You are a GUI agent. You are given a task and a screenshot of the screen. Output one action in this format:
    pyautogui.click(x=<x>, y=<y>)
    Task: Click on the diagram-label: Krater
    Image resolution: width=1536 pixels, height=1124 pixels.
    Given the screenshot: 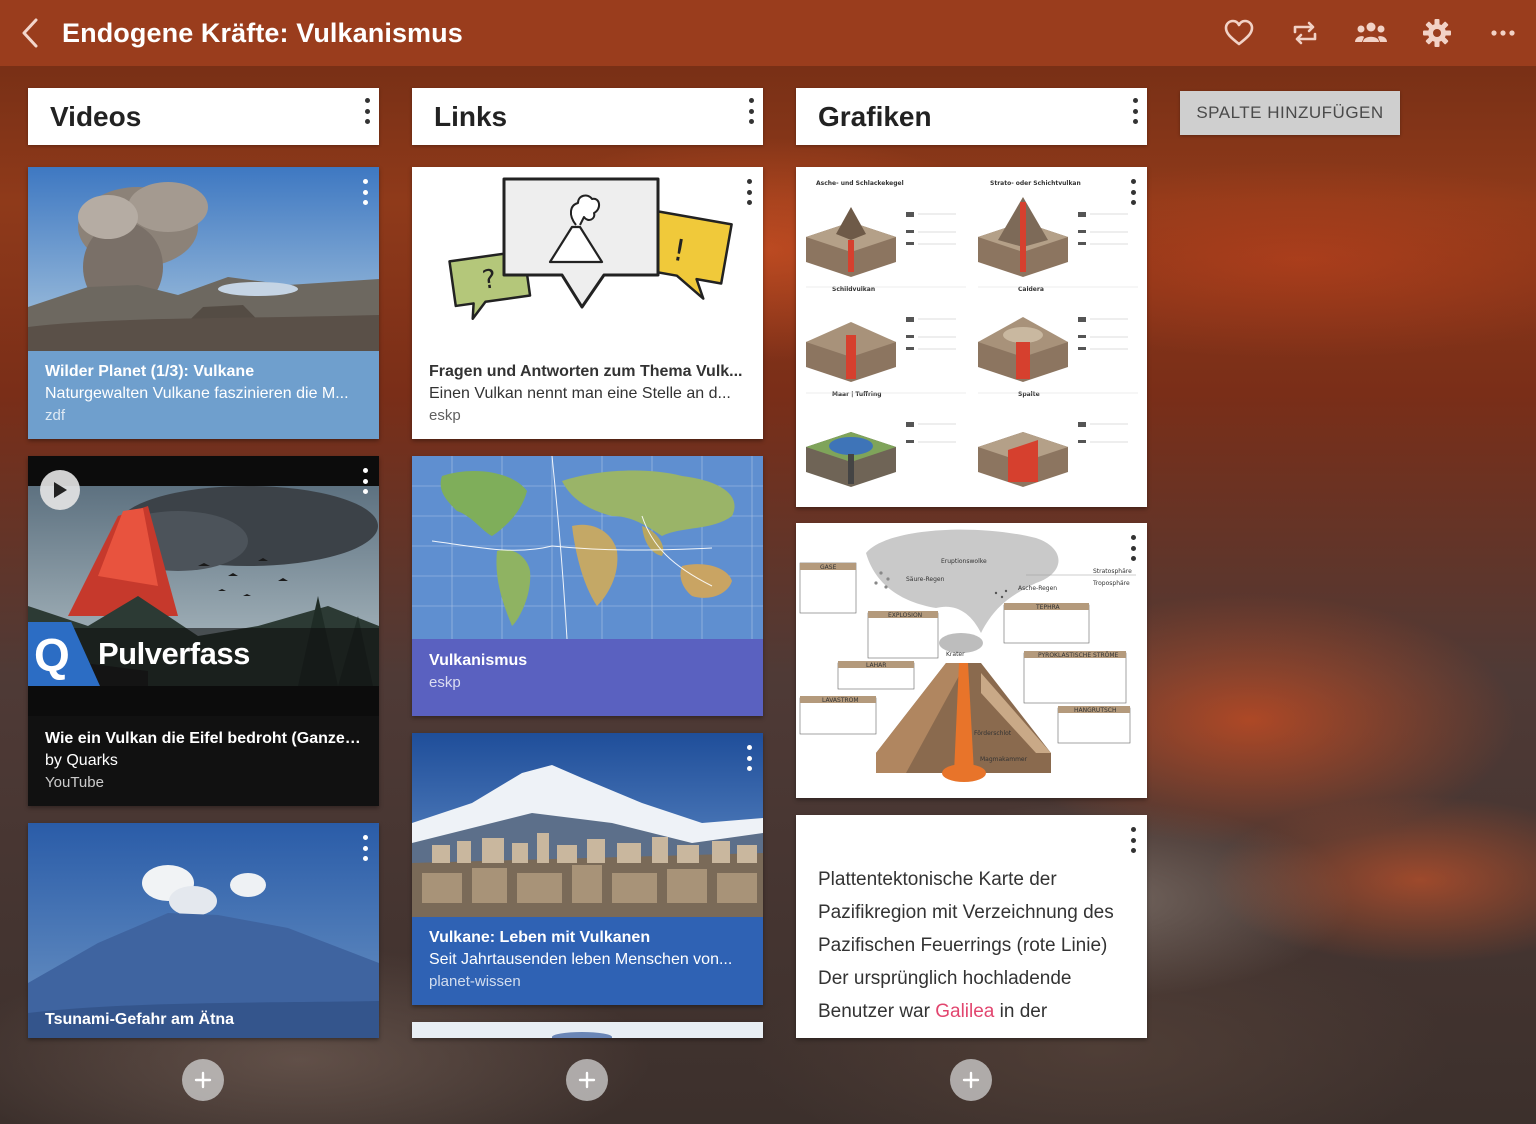 What is the action you would take?
    pyautogui.click(x=955, y=654)
    